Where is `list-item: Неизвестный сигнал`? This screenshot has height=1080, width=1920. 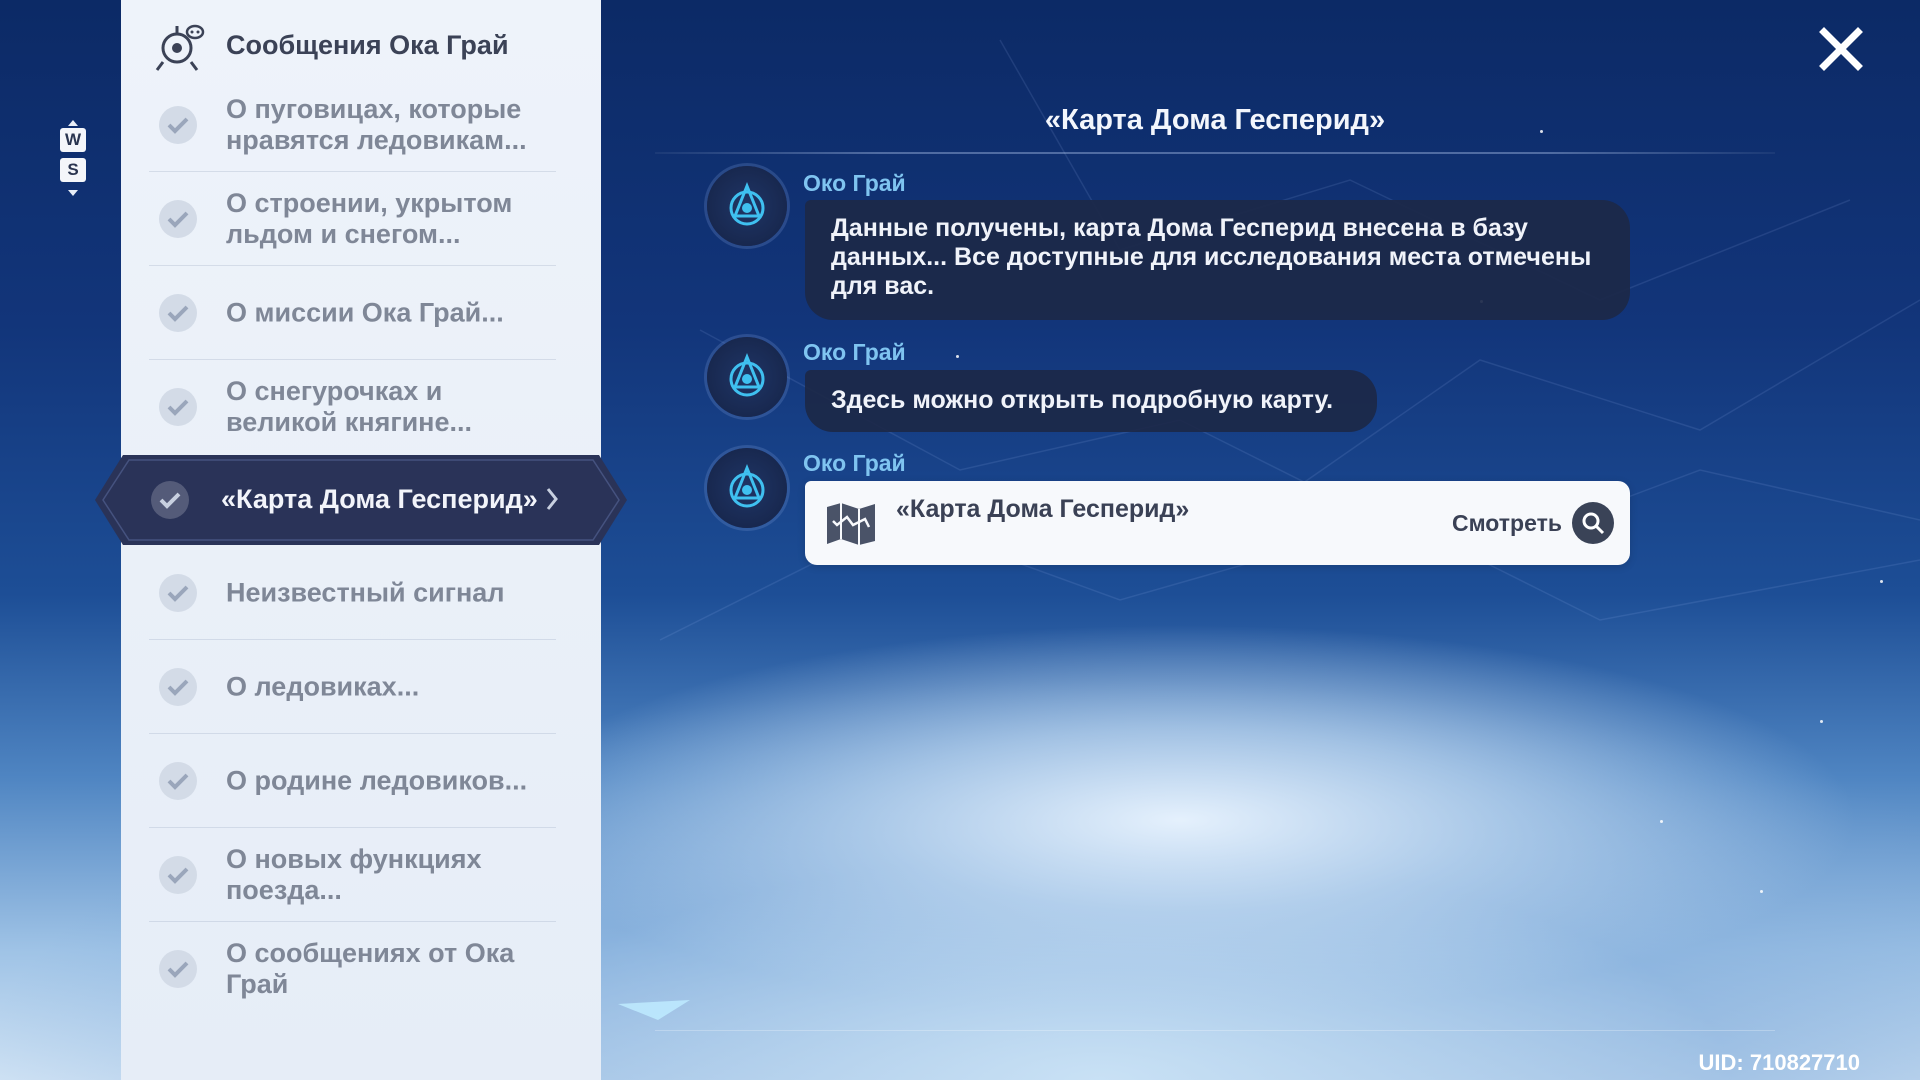
list-item: Неизвестный сигнал is located at coordinates (361, 593).